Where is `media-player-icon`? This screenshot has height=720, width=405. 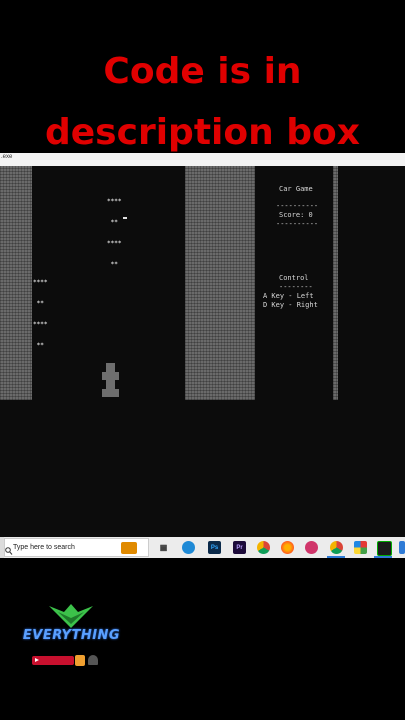 media-player-icon is located at coordinates (311, 547).